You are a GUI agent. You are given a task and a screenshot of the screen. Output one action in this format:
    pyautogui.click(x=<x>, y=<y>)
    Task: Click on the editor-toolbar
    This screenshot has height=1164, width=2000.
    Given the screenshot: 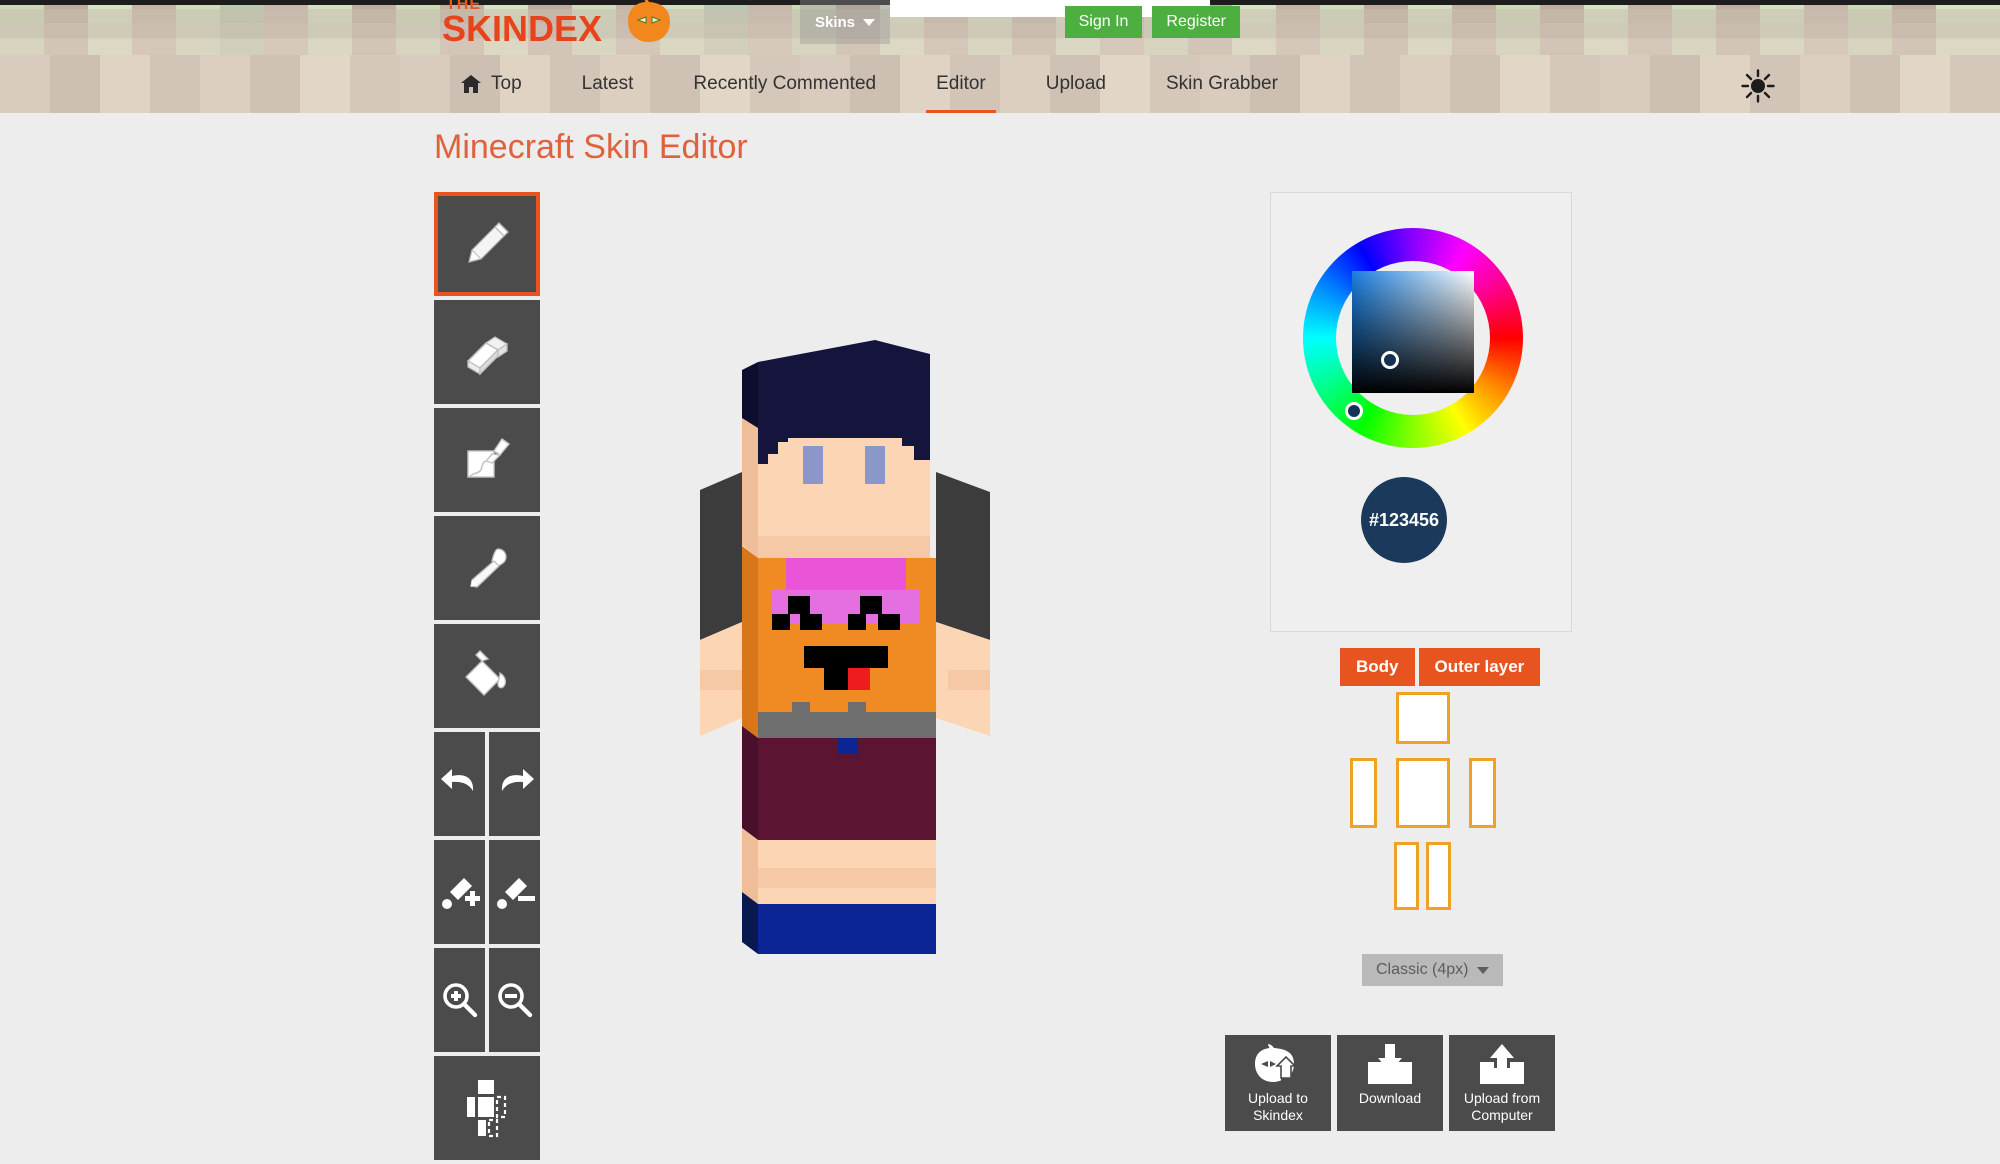 What is the action you would take?
    pyautogui.click(x=487, y=678)
    